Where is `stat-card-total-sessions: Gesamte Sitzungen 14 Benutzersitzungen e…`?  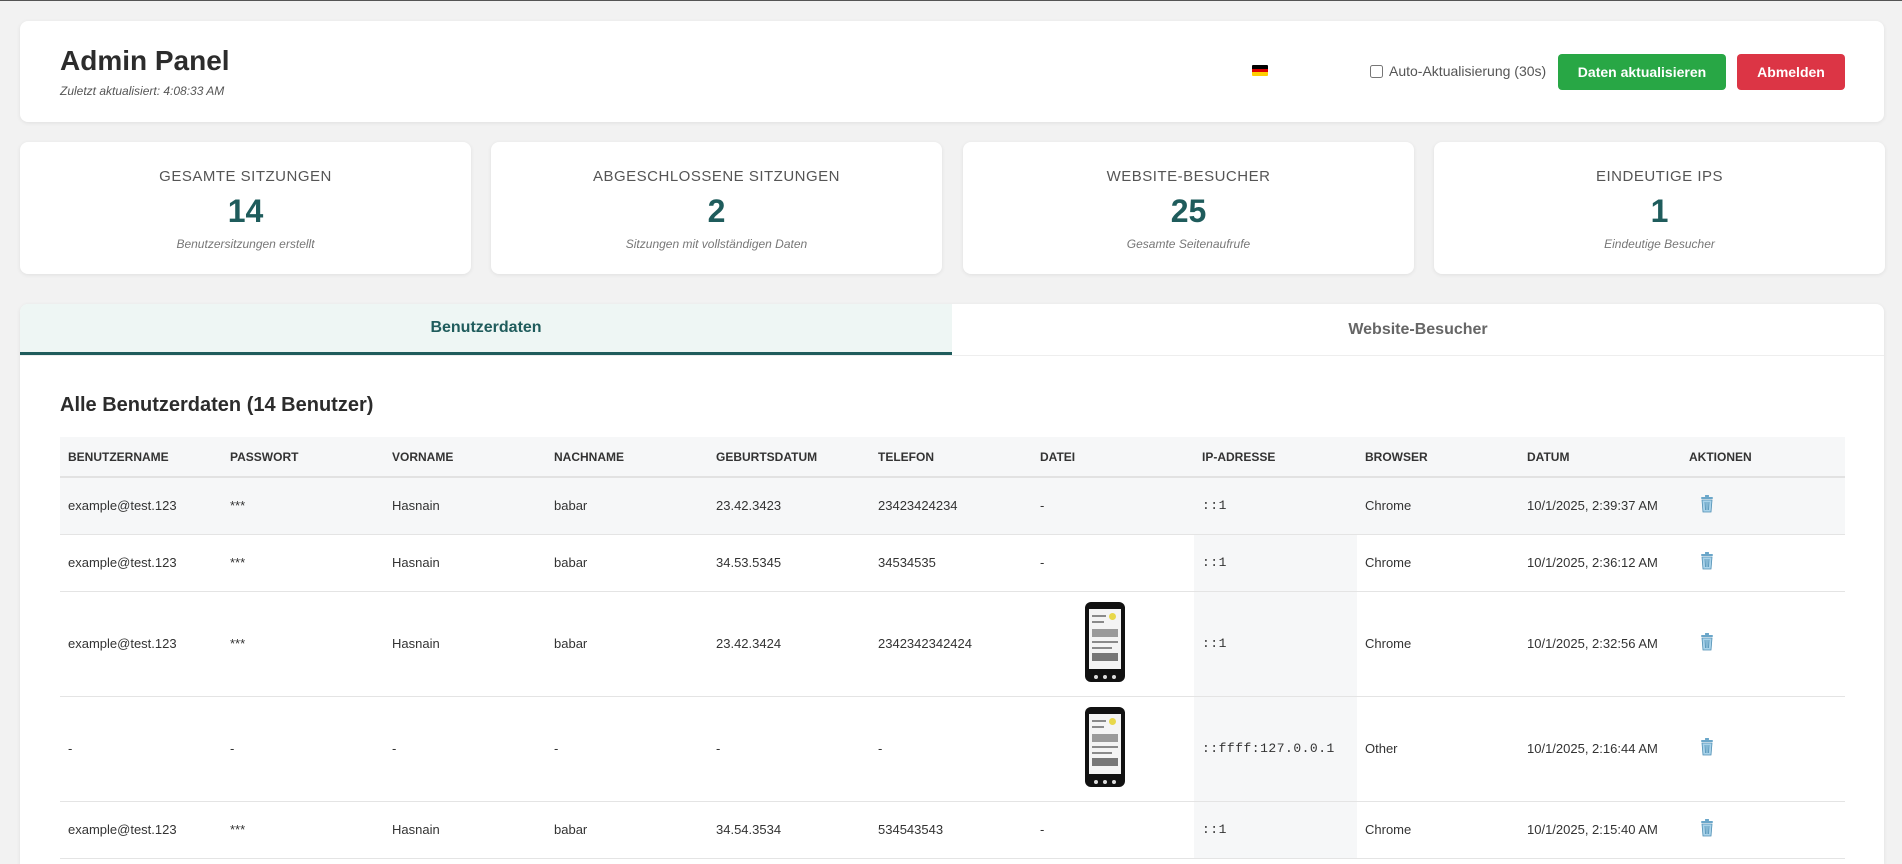 stat-card-total-sessions: Gesamte Sitzungen 14 Benutzersitzungen e… is located at coordinates (245, 208).